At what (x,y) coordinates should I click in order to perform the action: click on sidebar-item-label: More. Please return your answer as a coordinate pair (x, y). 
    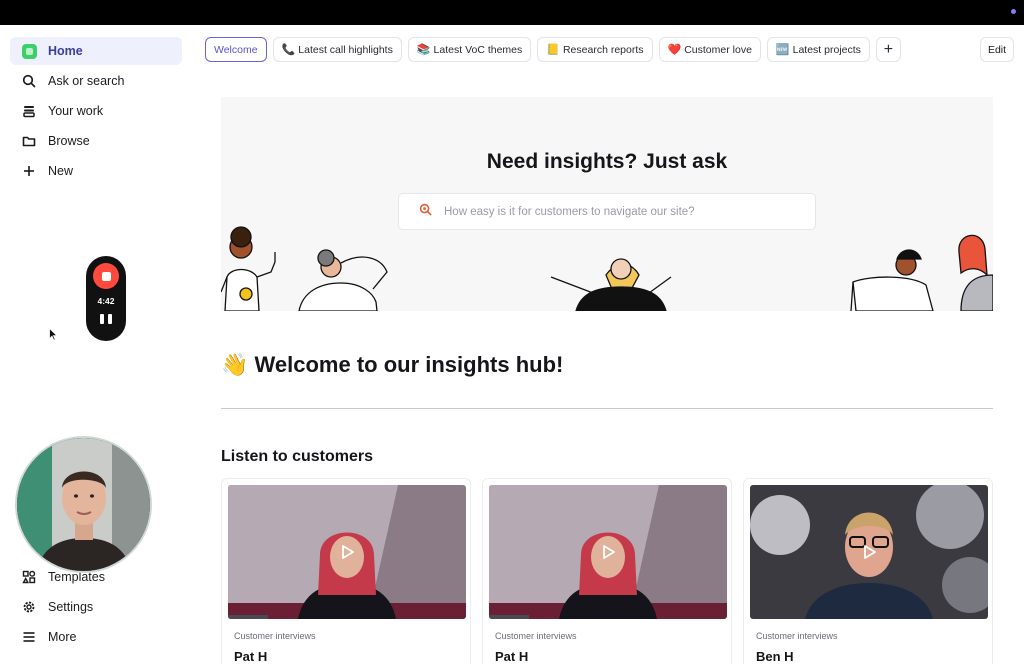
    Looking at the image, I should click on (62, 637).